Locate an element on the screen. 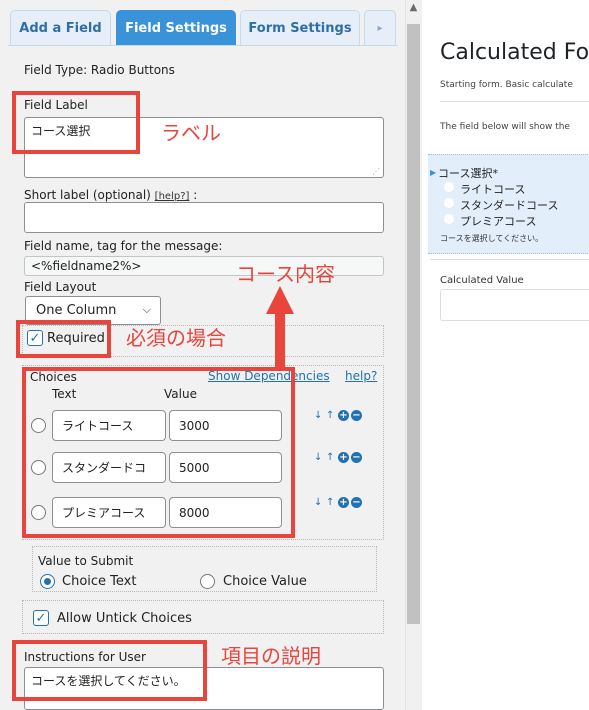  annotation-label-text: ラベル is located at coordinates (191, 133).